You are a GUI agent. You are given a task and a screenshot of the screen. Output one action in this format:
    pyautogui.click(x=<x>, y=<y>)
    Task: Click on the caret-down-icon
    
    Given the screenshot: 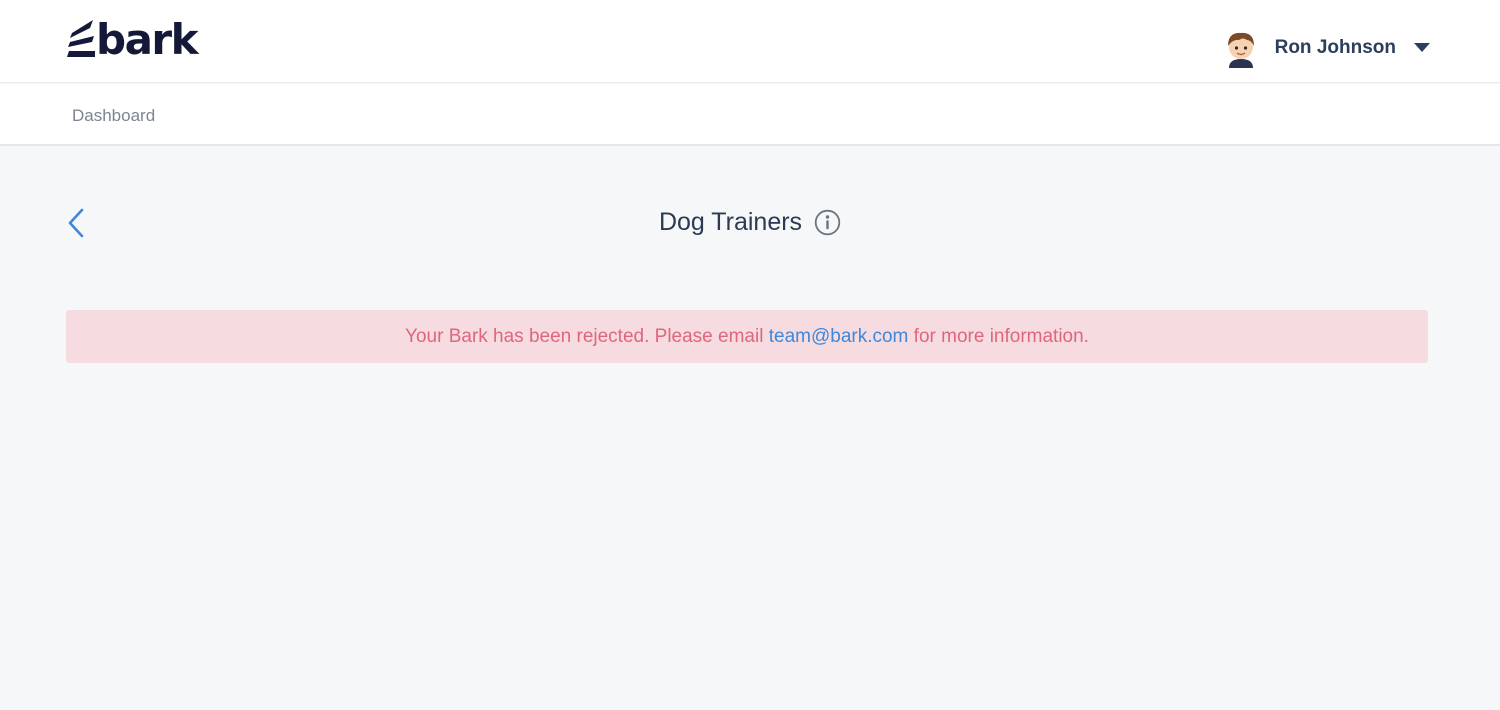 What is the action you would take?
    pyautogui.click(x=1422, y=47)
    